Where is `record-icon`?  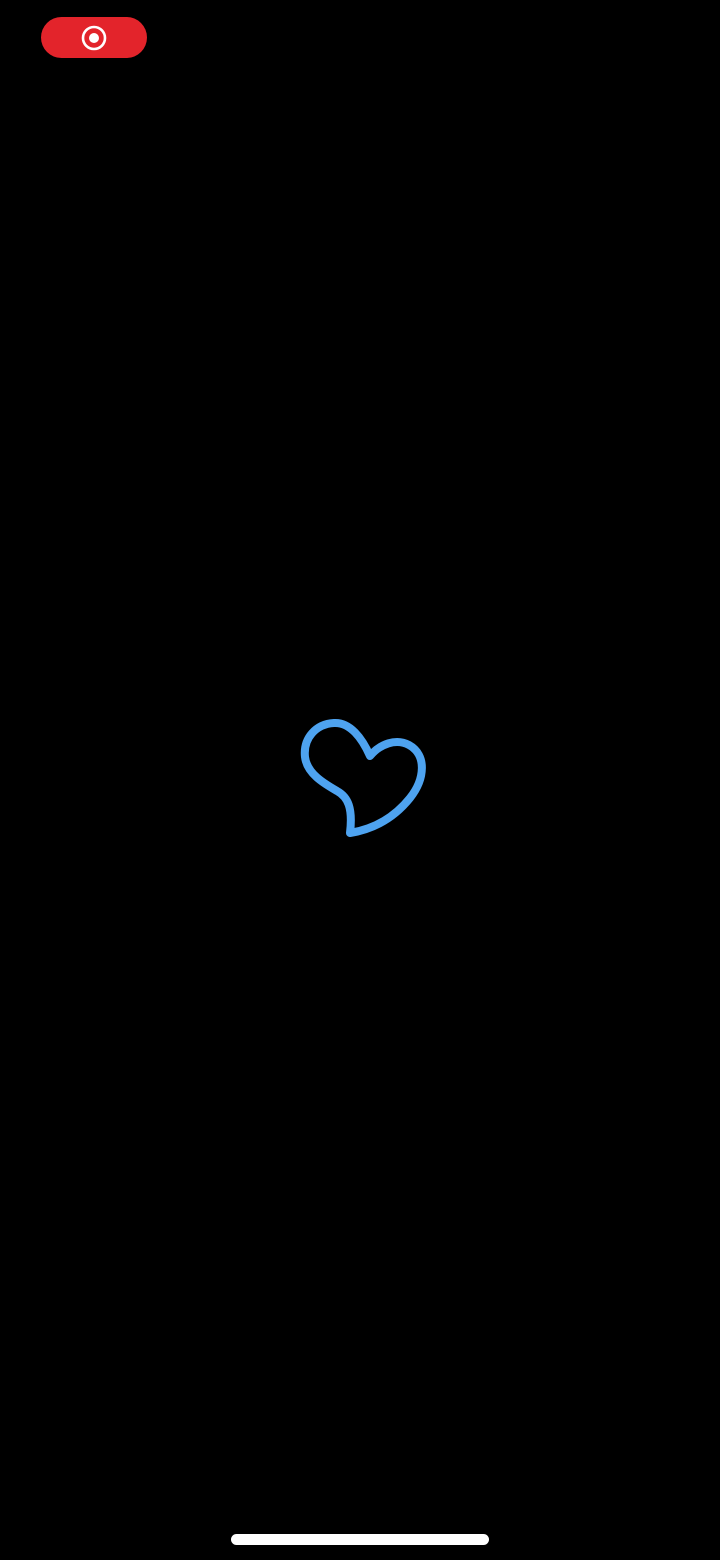 record-icon is located at coordinates (94, 37).